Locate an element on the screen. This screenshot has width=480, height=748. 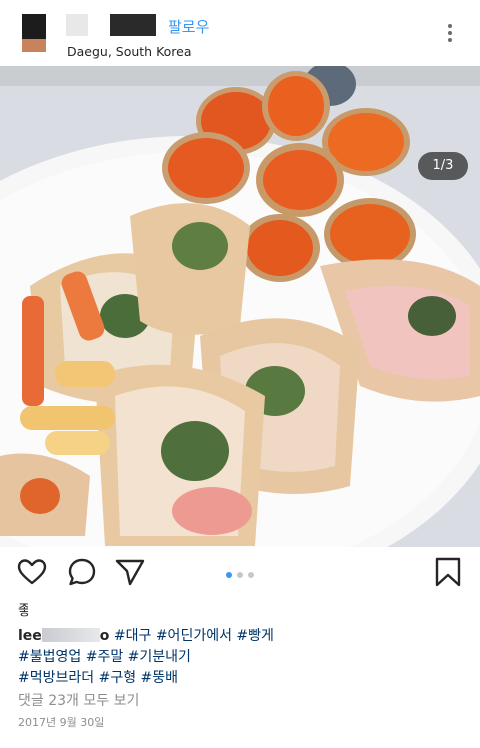
caption-line-1: lee o #대구 #어딘가에서 #빵게 is located at coordinates (243, 636).